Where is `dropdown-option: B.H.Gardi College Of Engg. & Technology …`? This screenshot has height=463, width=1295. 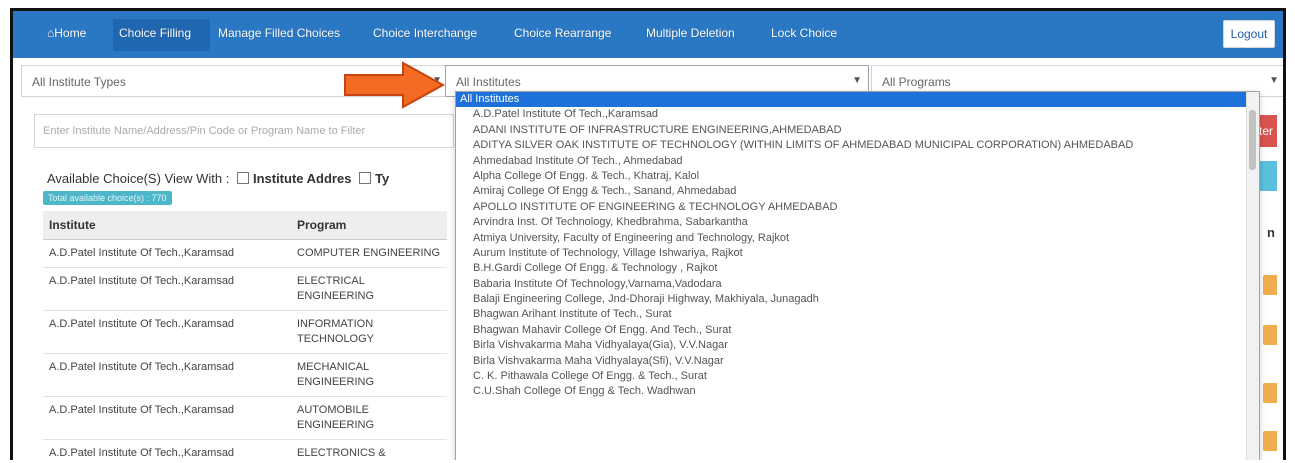 dropdown-option: B.H.Gardi College Of Engg. & Technology … is located at coordinates (857, 268).